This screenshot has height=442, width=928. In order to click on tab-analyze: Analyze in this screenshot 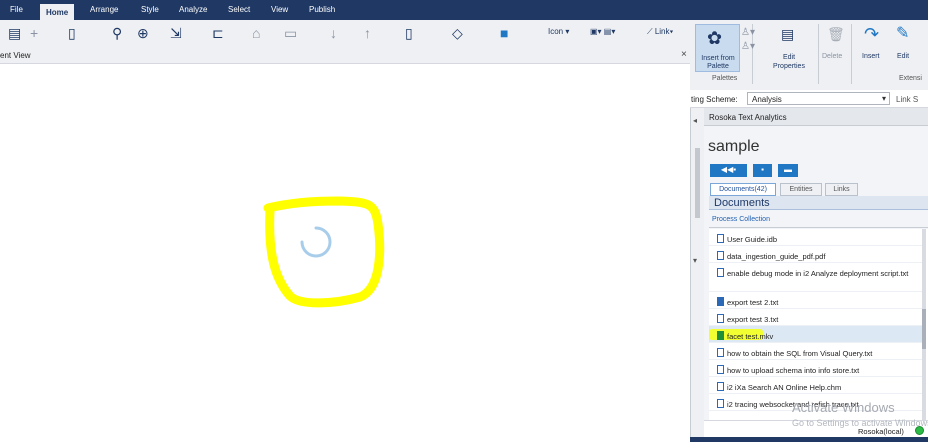, I will do `click(193, 9)`.